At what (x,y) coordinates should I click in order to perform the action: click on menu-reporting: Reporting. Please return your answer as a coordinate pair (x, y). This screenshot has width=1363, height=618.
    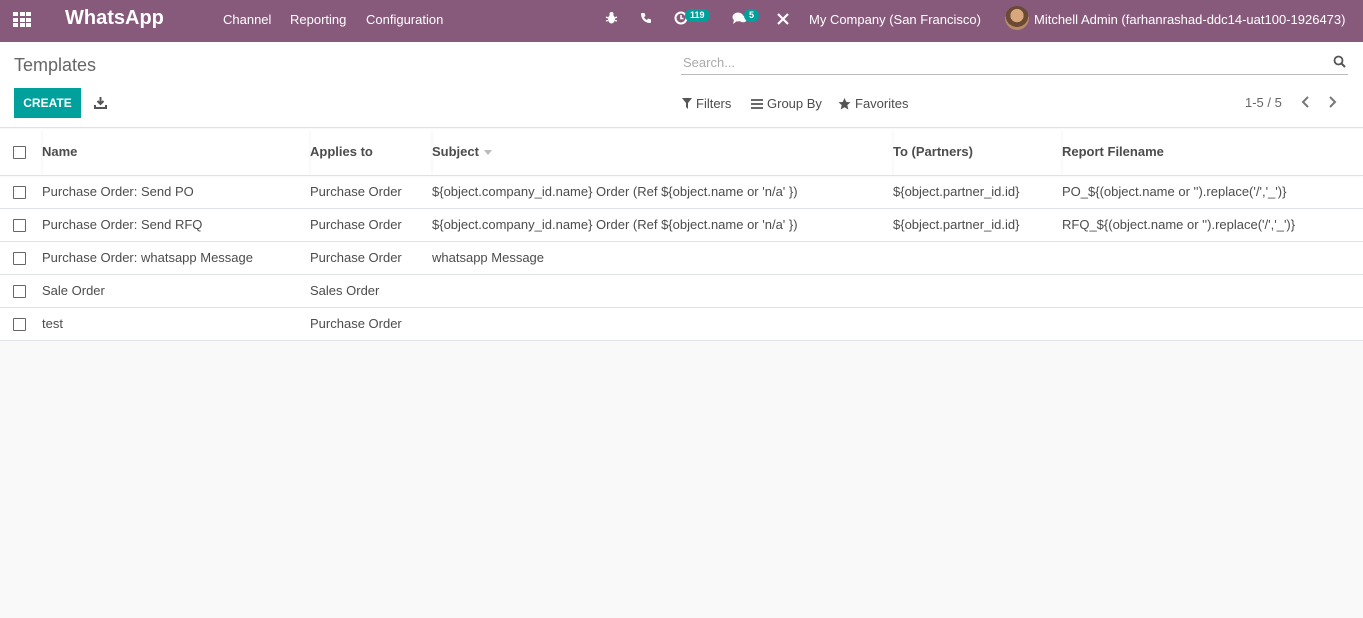
    Looking at the image, I should click on (318, 19).